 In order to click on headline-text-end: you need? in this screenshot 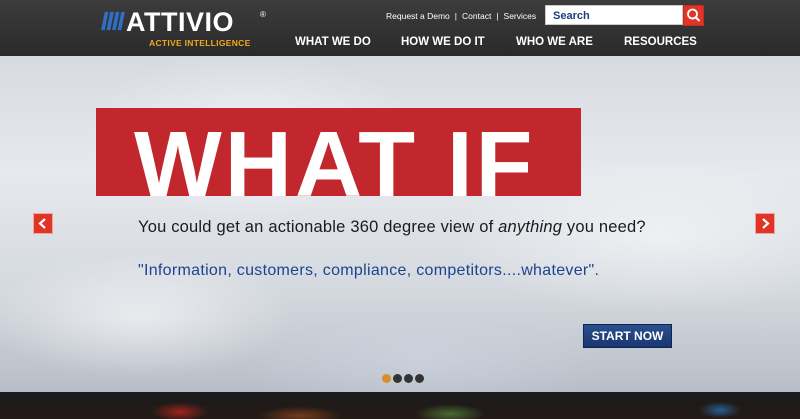, I will do `click(604, 227)`.